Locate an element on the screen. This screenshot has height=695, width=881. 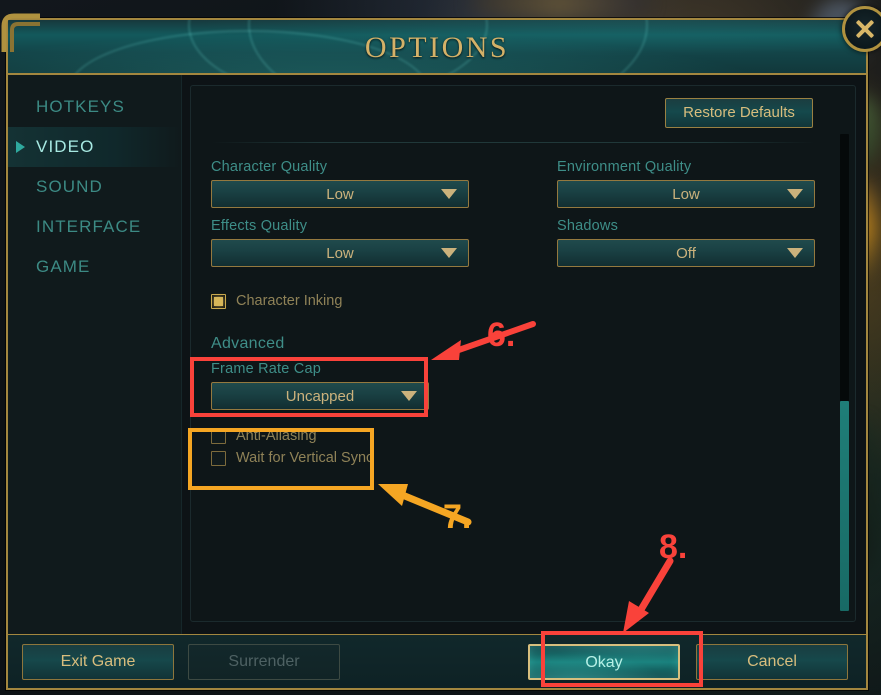
sidebar-item-label: GAME is located at coordinates (63, 266).